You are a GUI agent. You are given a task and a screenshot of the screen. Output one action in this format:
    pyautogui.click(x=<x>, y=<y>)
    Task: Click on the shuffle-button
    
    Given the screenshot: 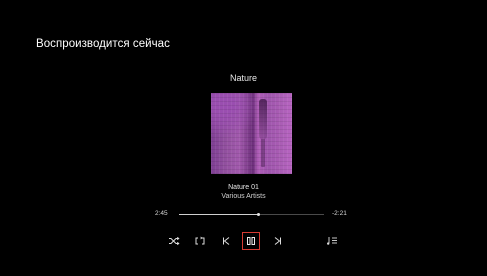 What is the action you would take?
    pyautogui.click(x=174, y=241)
    